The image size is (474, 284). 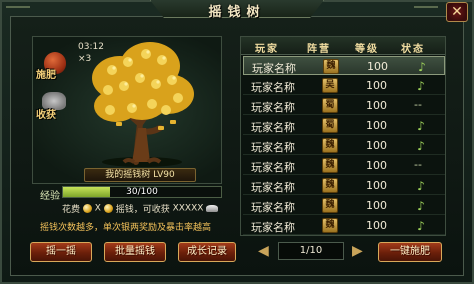 I want to click on shake-coin-icon, so click(x=108, y=208).